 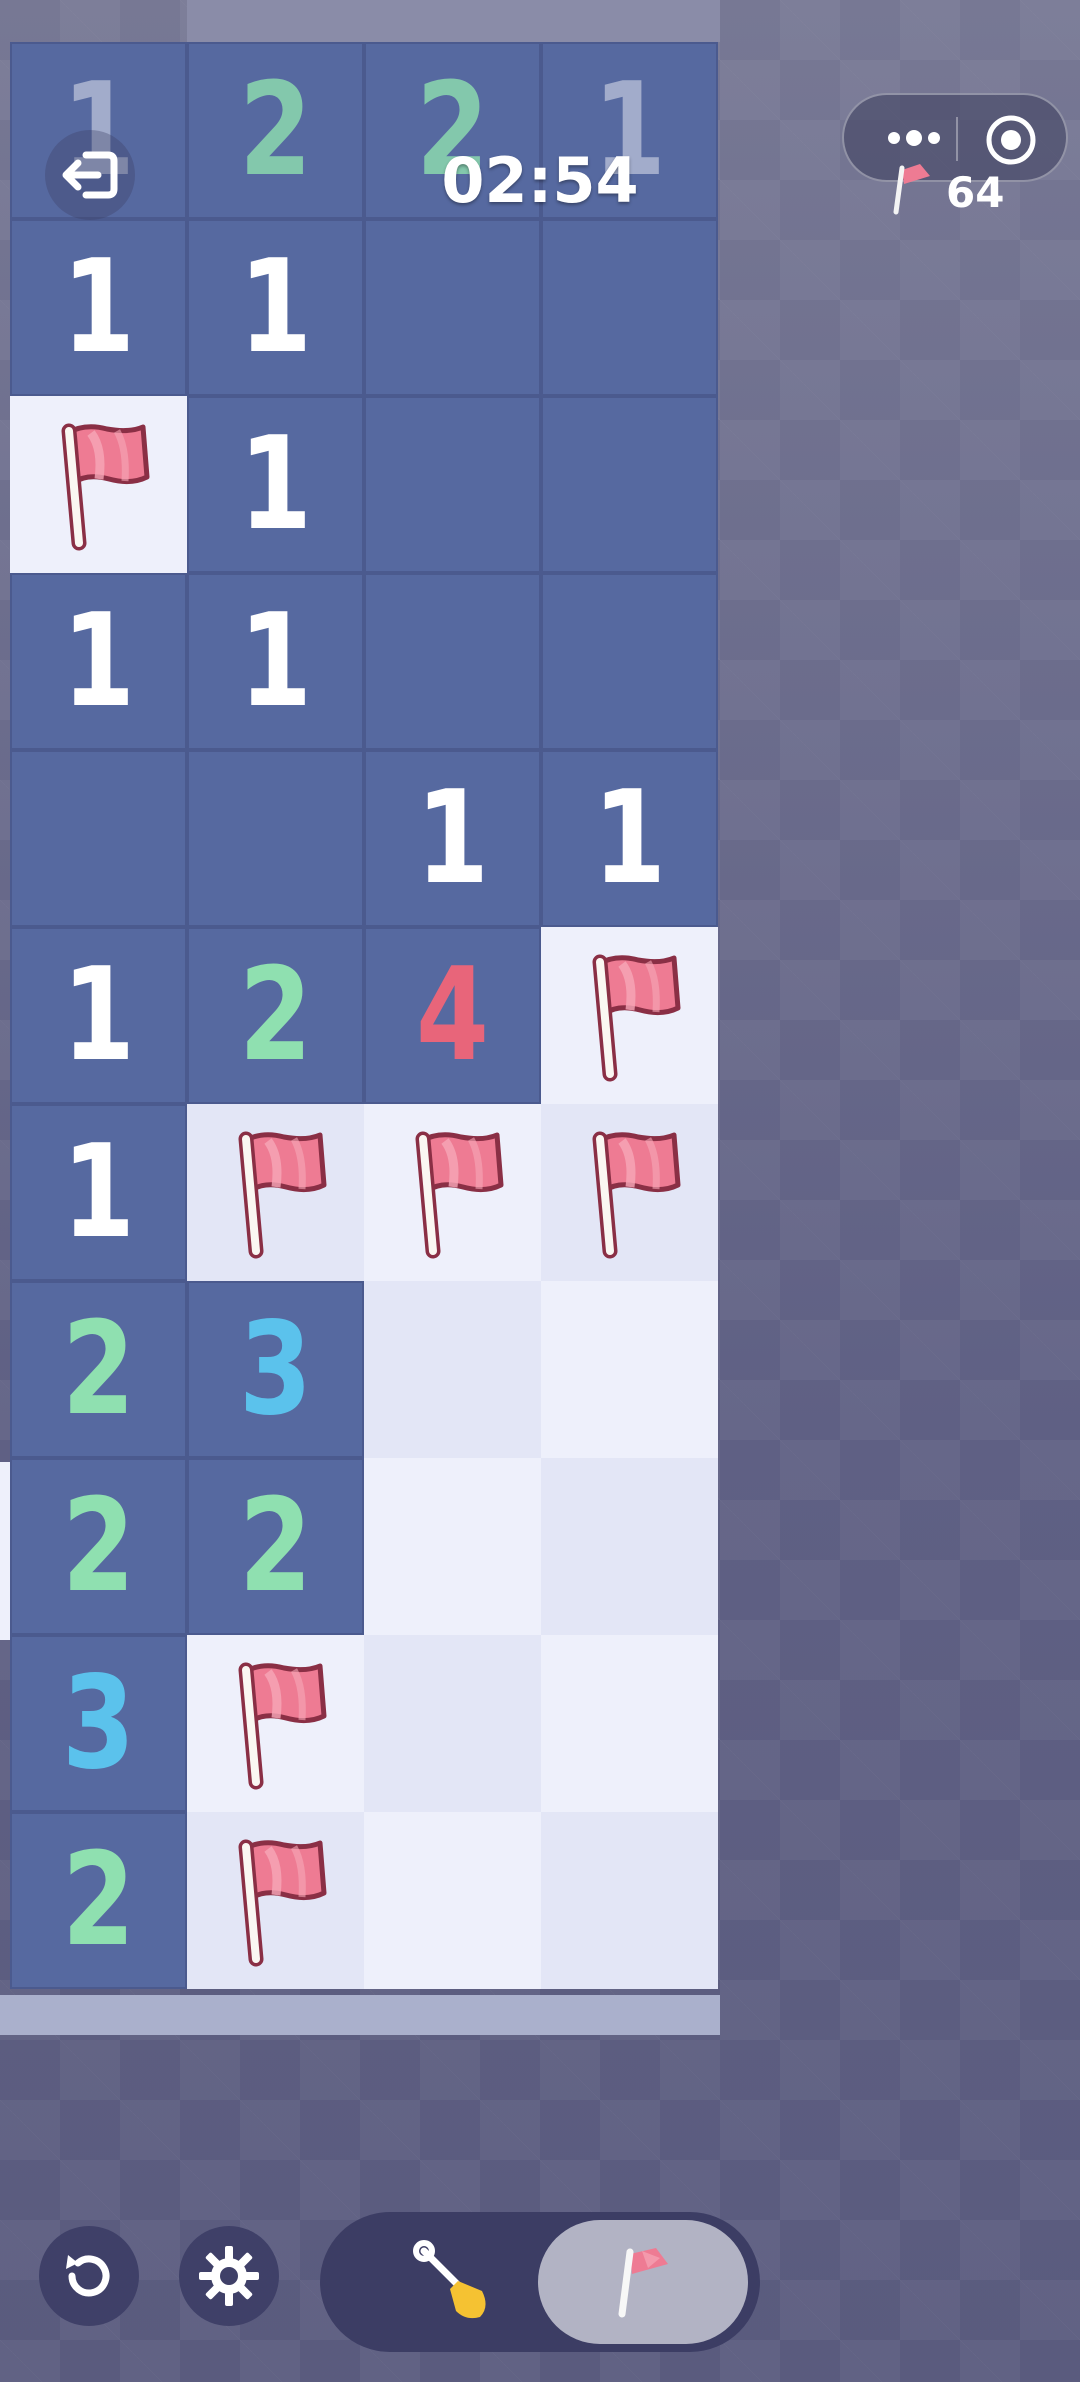 I want to click on game-timer: 02:54, so click(x=540, y=180).